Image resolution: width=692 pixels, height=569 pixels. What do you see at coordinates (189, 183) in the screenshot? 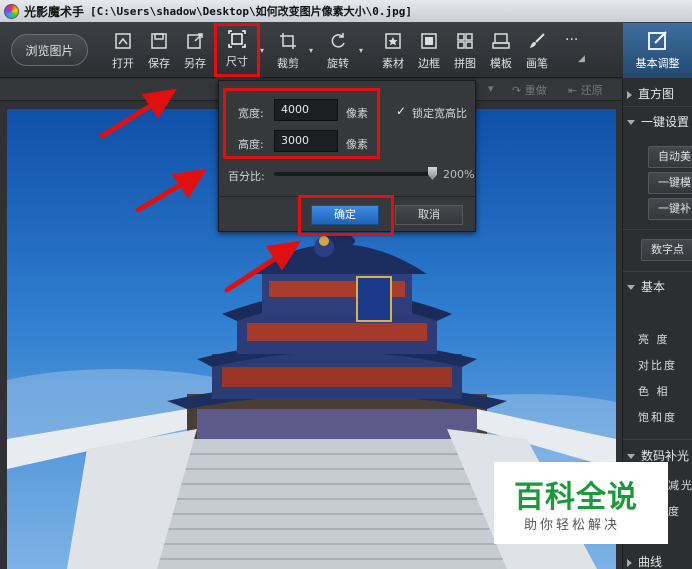
I see `arrow-to-fields-head` at bounding box center [189, 183].